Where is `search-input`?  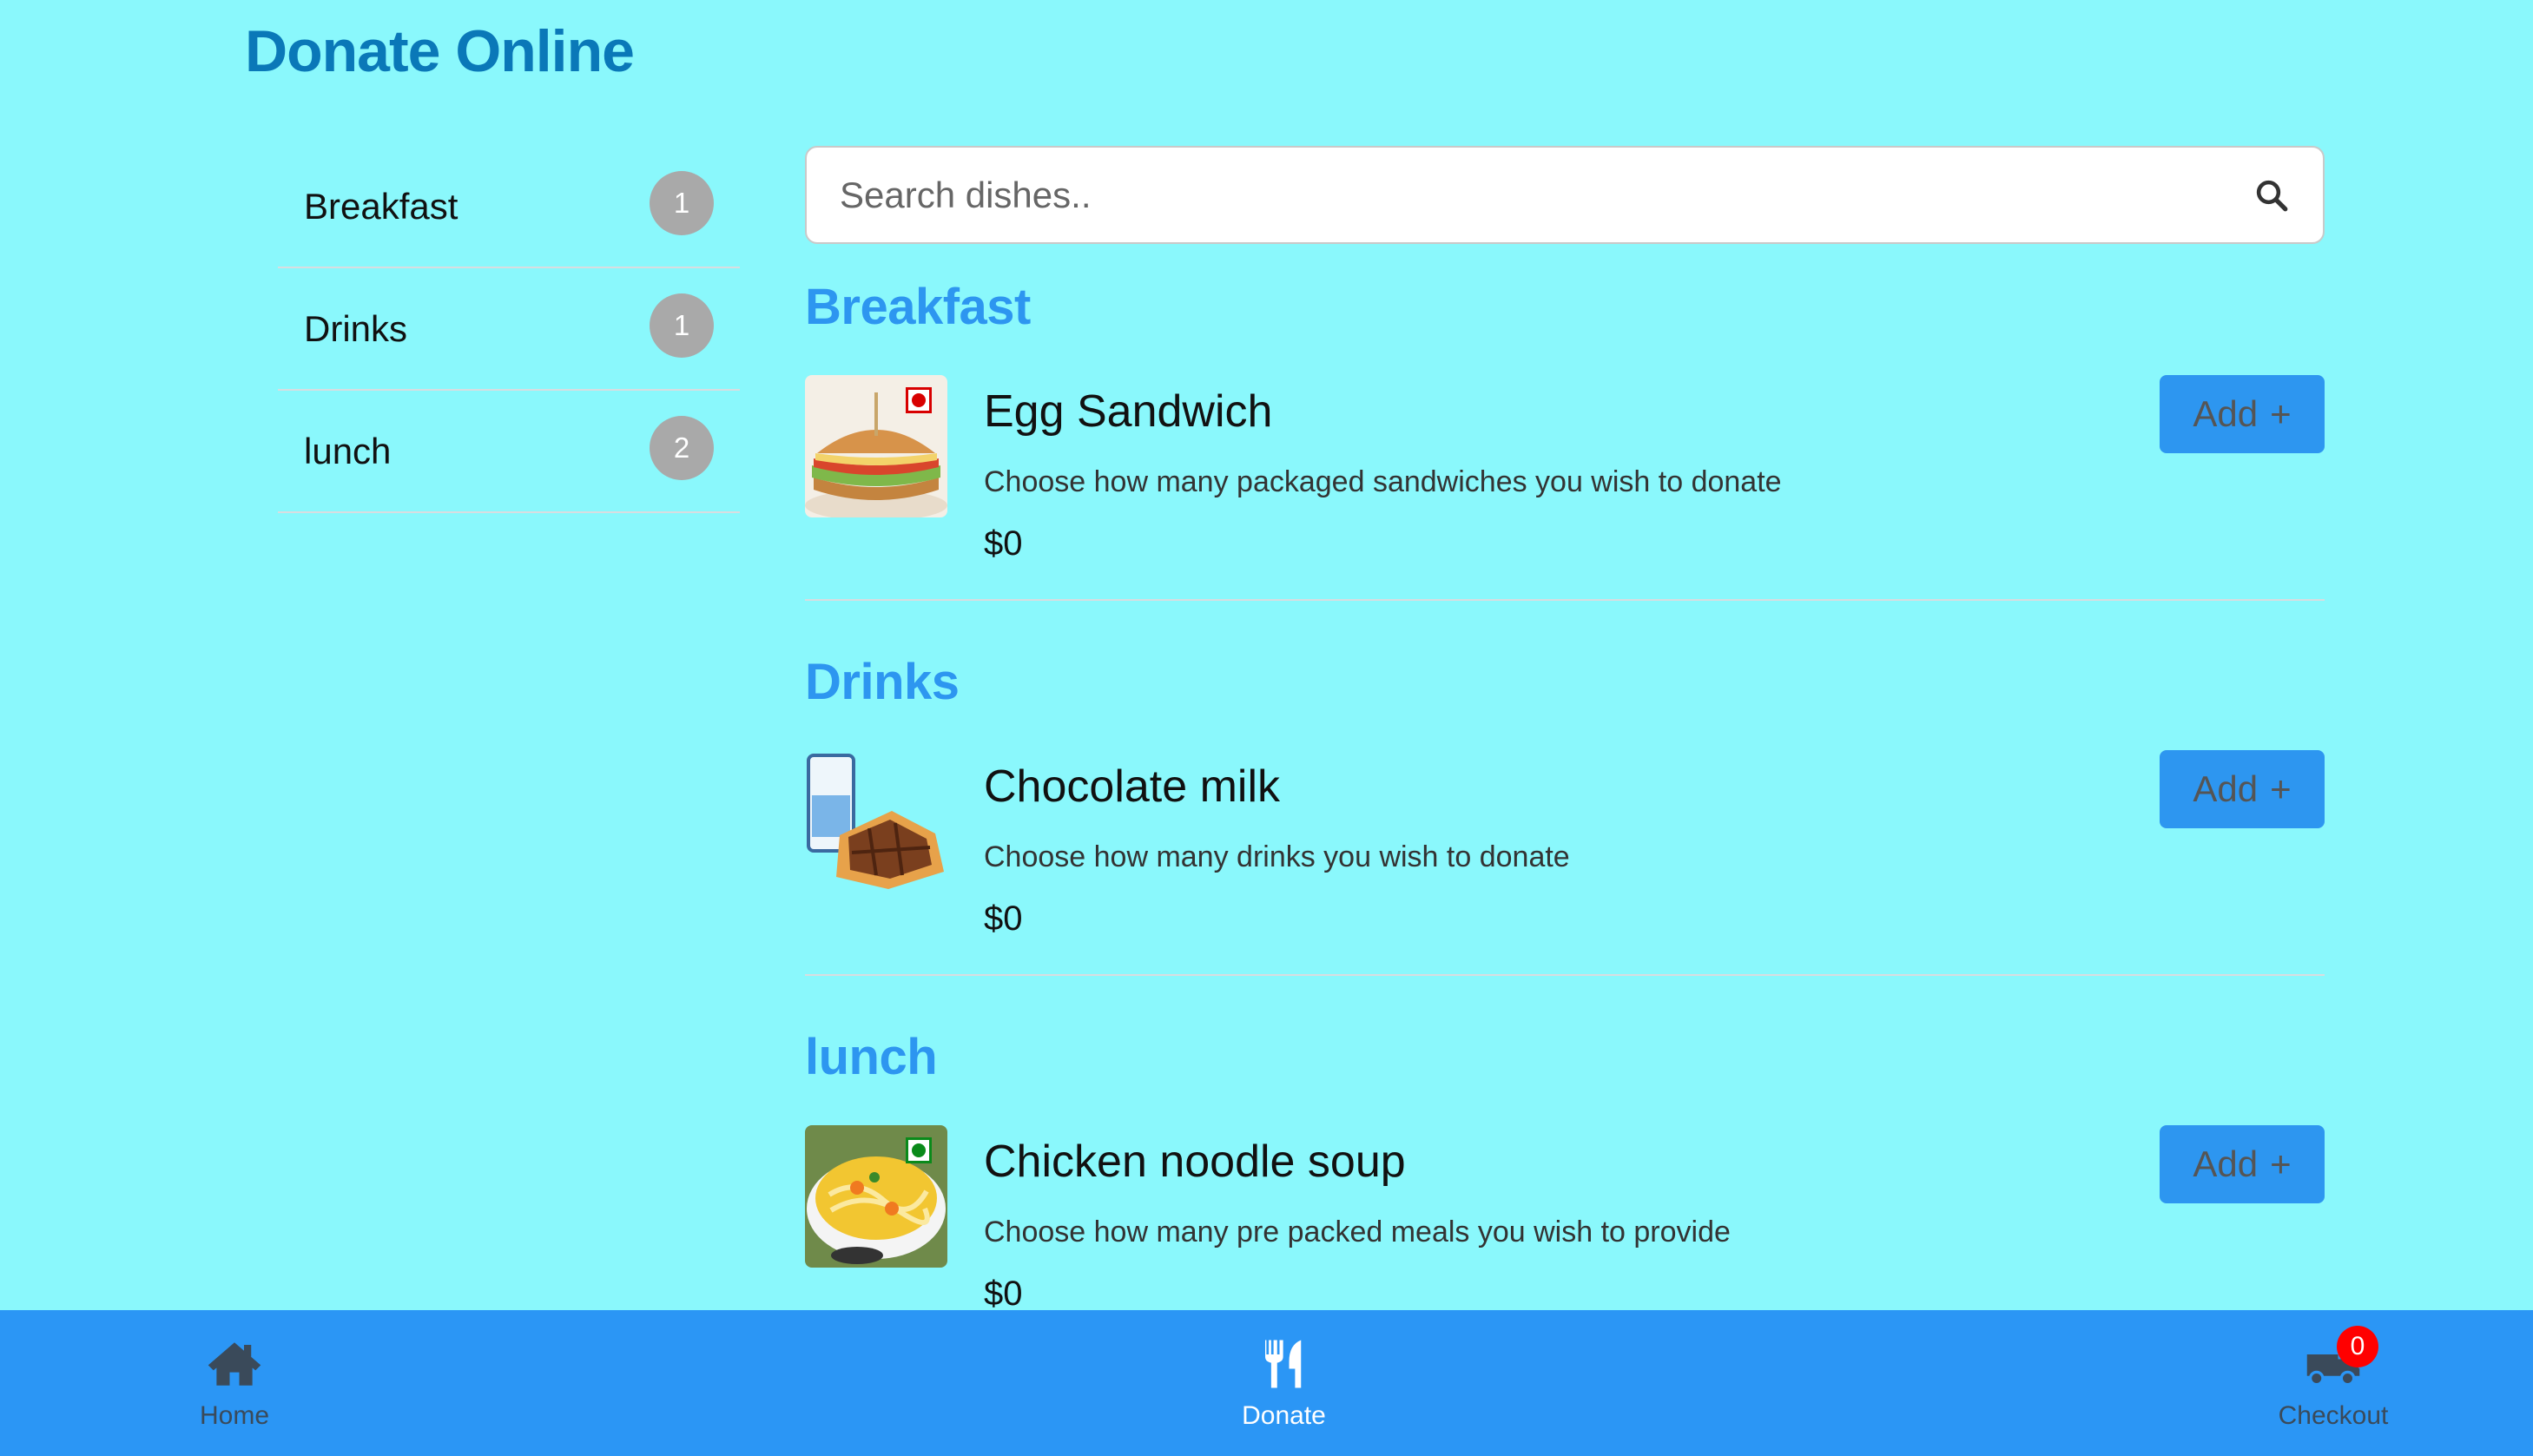 search-input is located at coordinates (1546, 195).